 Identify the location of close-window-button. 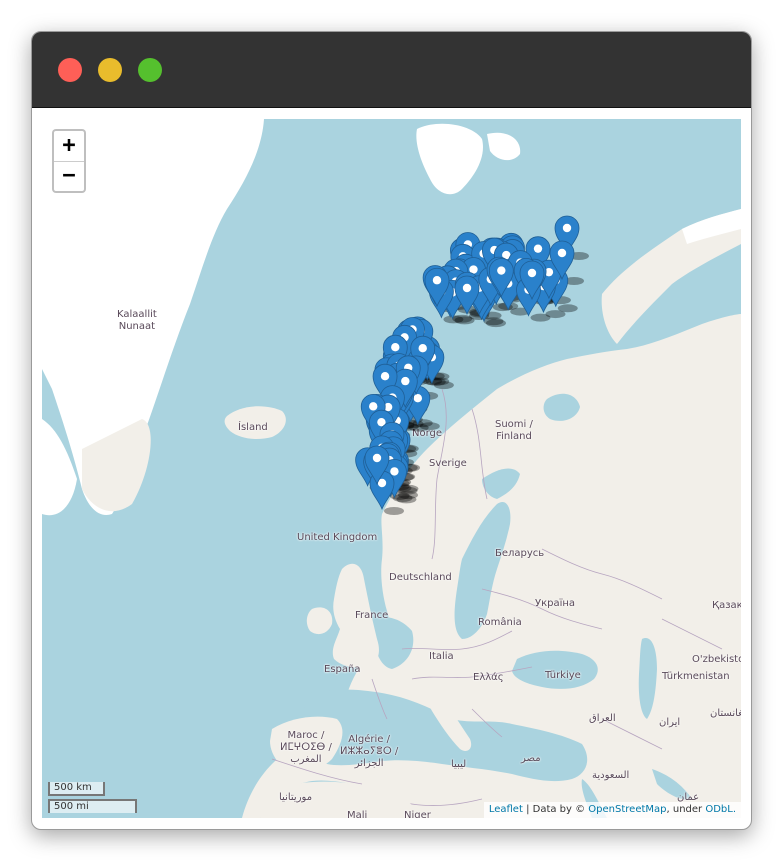
(70, 70).